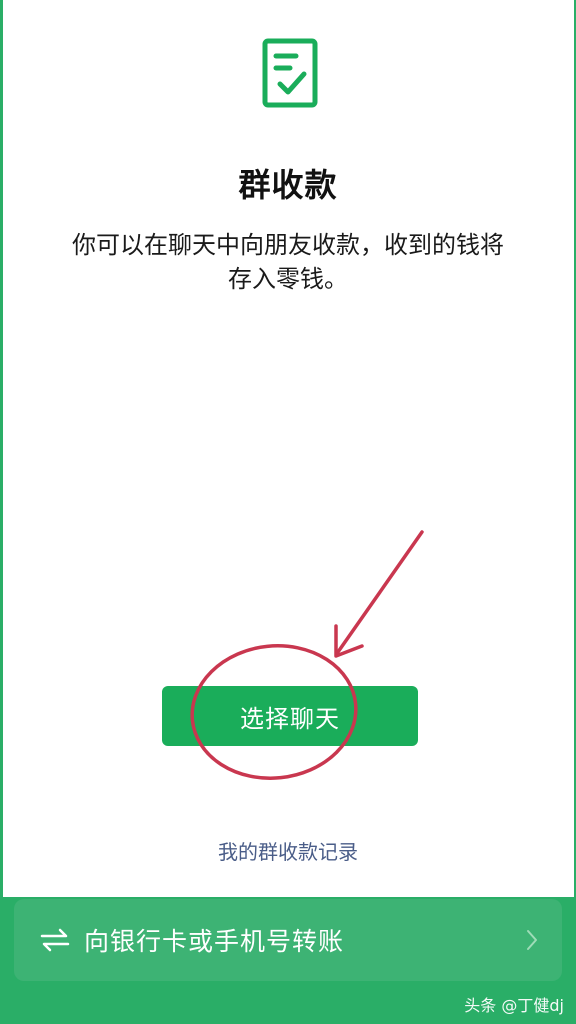  I want to click on left-edge-bar, so click(1, 512).